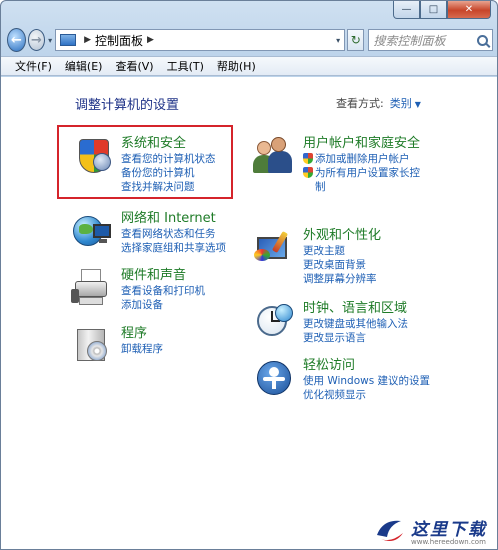 The height and width of the screenshot is (550, 498). I want to click on link-troubleshoot: 查找并解决问题, so click(168, 187).